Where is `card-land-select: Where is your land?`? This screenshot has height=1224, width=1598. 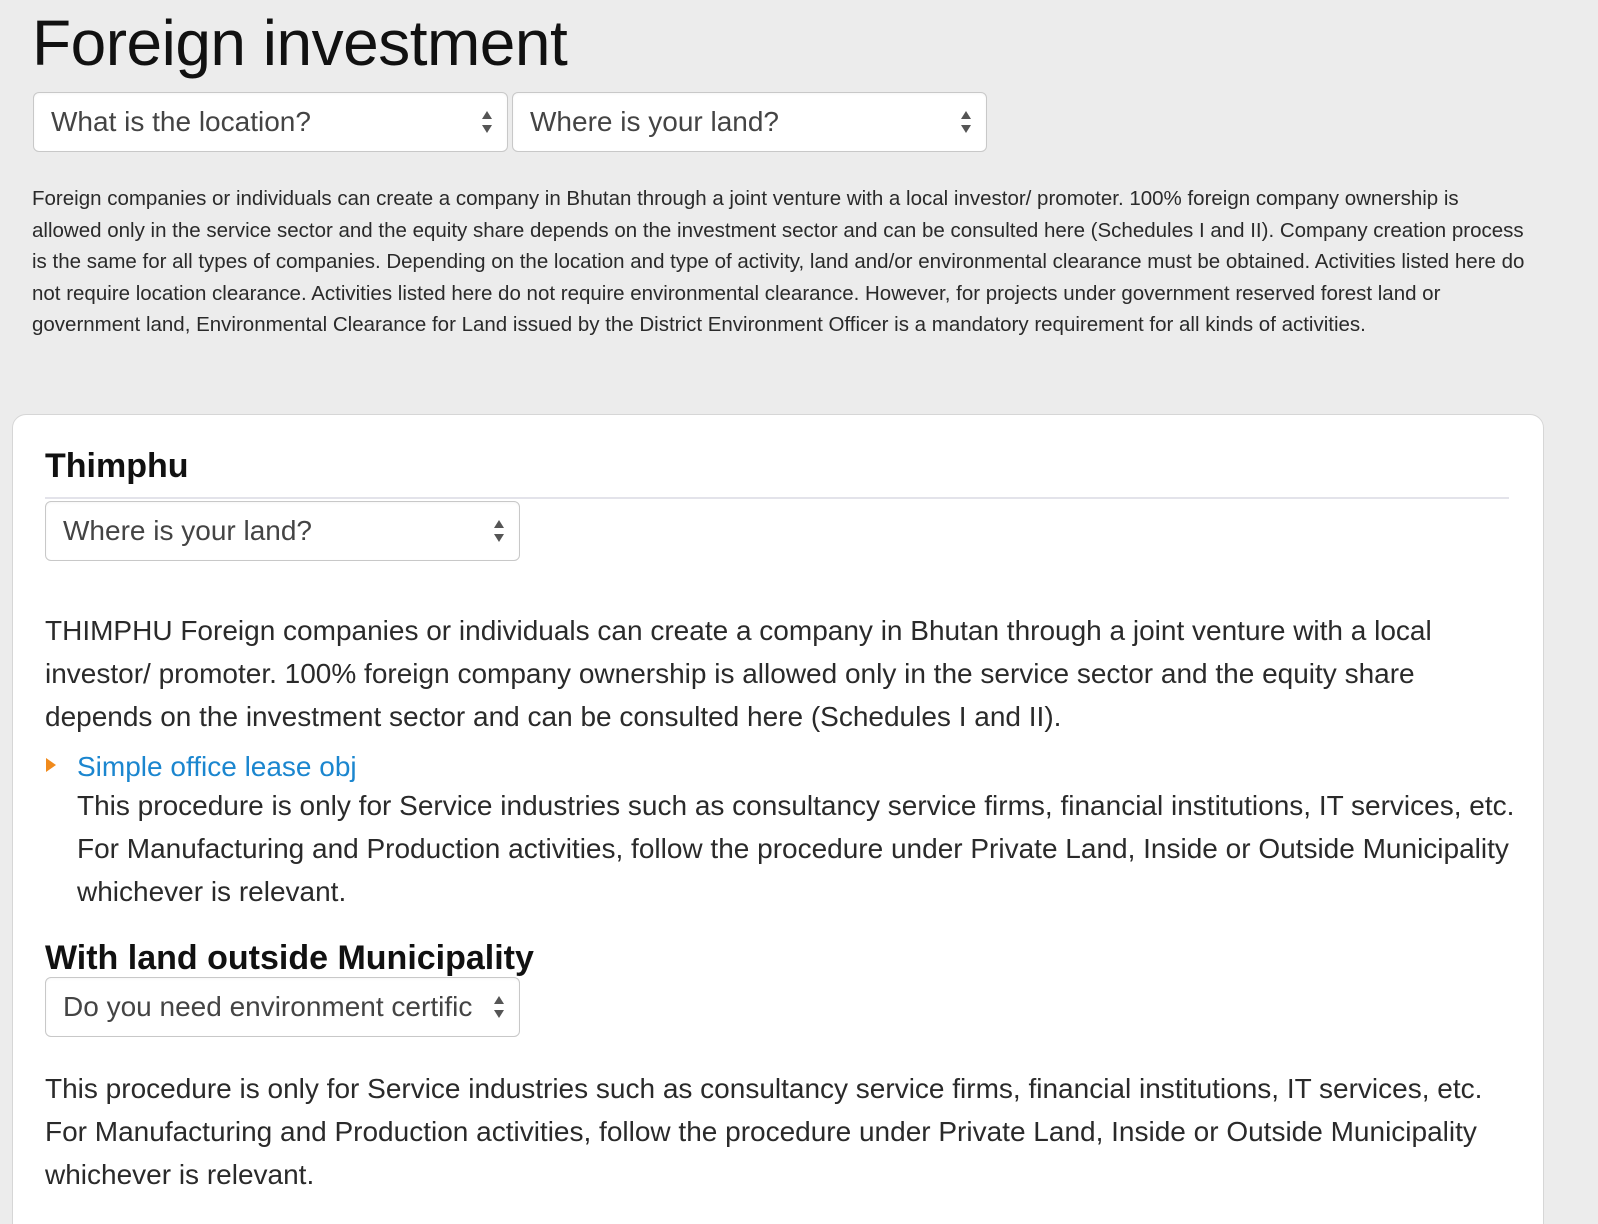 card-land-select: Where is your land? is located at coordinates (282, 531).